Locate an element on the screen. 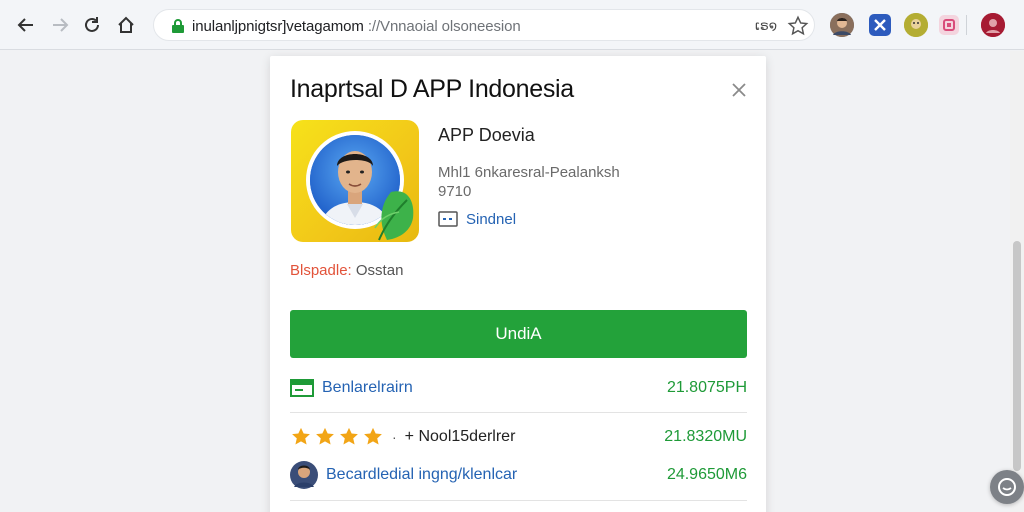  close-icon is located at coordinates (739, 90).